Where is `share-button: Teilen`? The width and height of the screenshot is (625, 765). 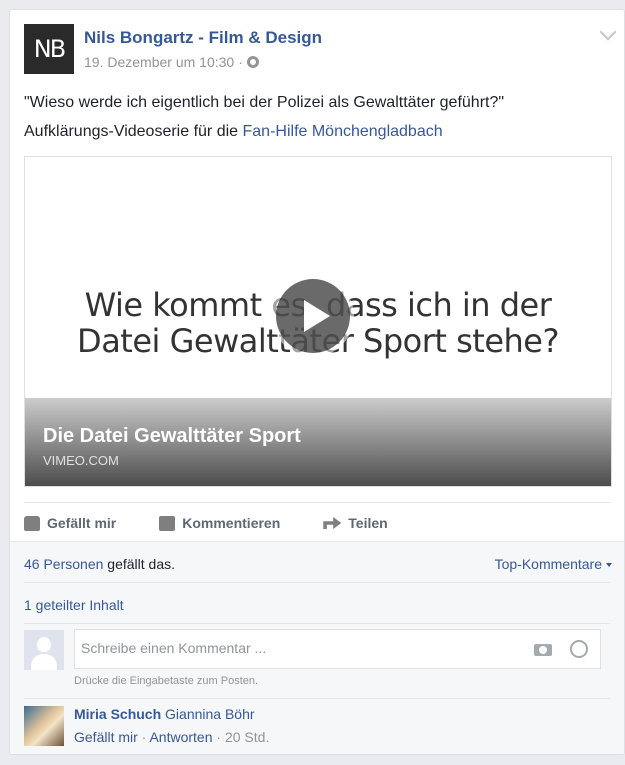 share-button: Teilen is located at coordinates (355, 523).